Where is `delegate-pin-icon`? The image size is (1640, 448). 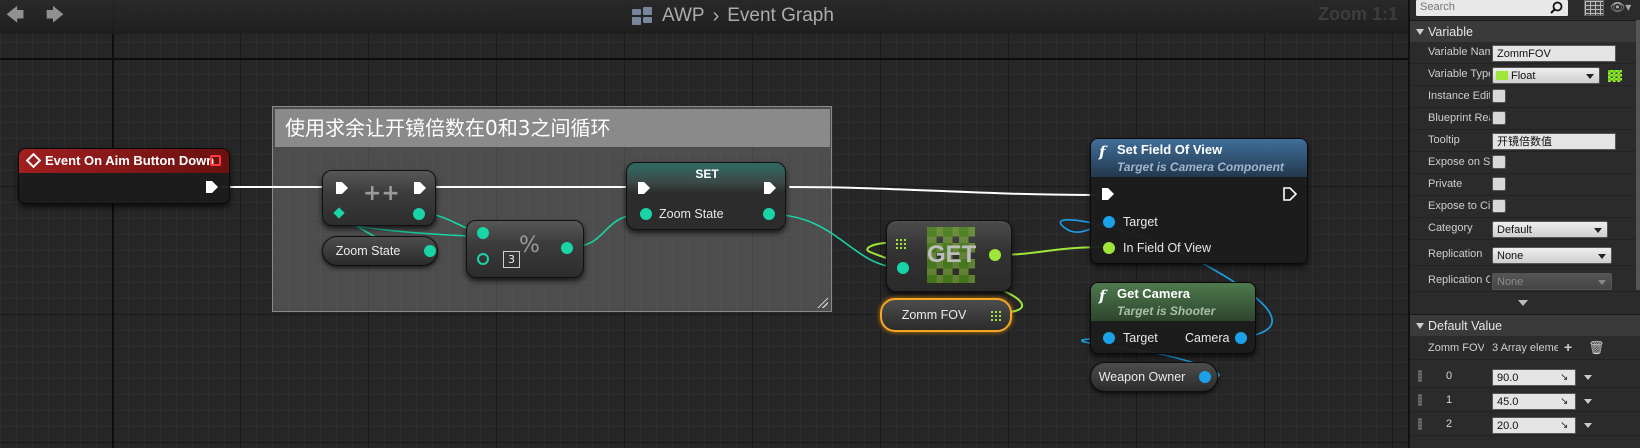 delegate-pin-icon is located at coordinates (215, 160).